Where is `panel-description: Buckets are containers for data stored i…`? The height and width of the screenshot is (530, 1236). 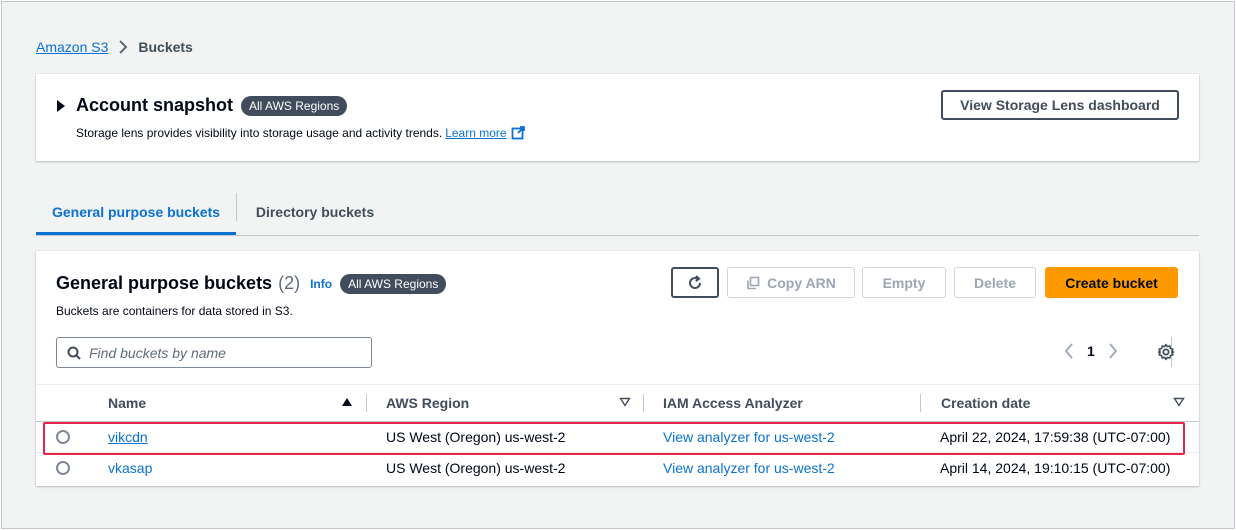 panel-description: Buckets are containers for data stored i… is located at coordinates (174, 311).